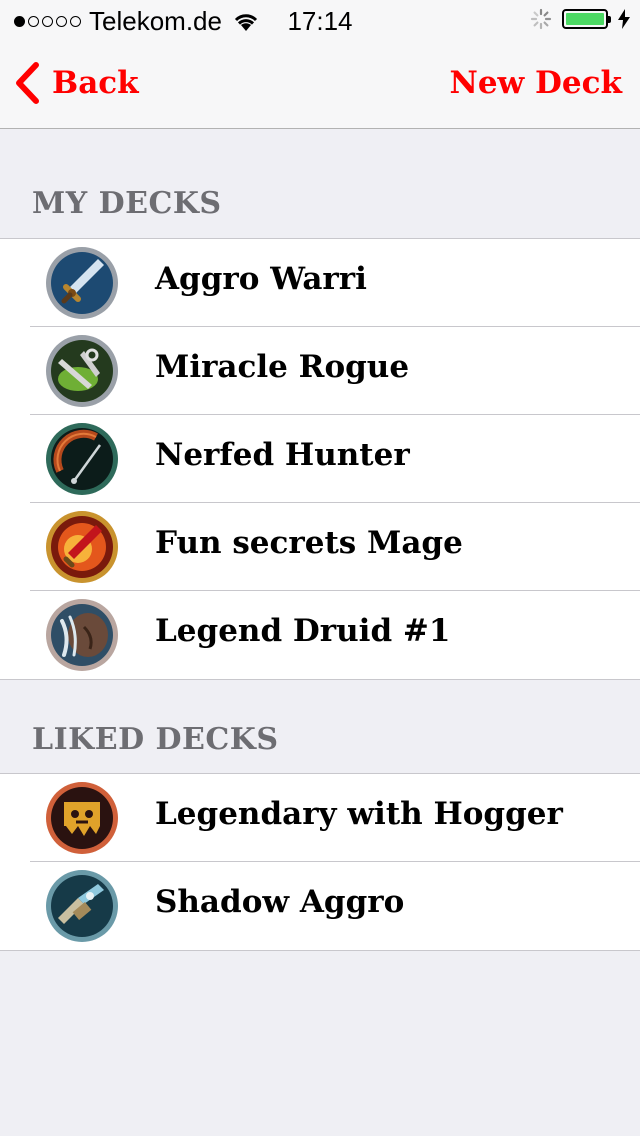  Describe the element at coordinates (82, 371) in the screenshot. I see `daggers-icon` at that location.